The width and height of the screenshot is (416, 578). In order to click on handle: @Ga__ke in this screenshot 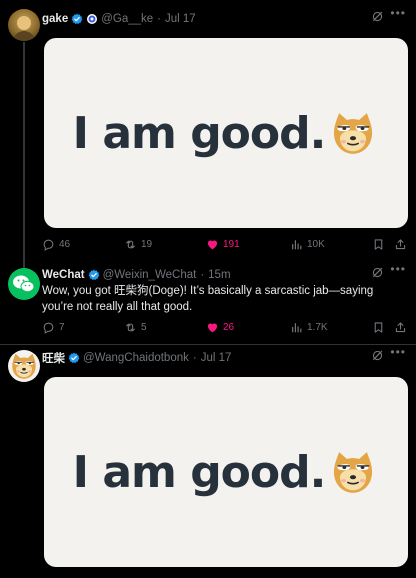, I will do `click(127, 19)`.